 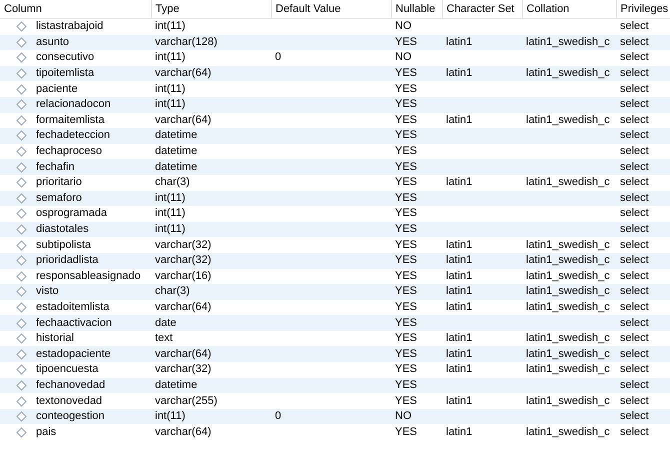 What do you see at coordinates (47, 292) in the screenshot?
I see `column-cell: visto` at bounding box center [47, 292].